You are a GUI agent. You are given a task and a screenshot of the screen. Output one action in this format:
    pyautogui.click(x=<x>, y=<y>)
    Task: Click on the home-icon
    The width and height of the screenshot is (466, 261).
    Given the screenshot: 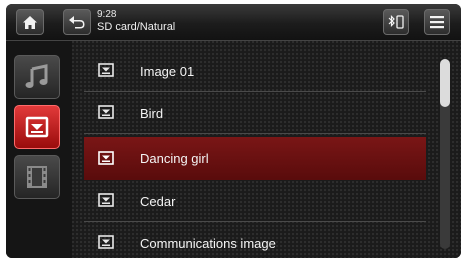 What is the action you would take?
    pyautogui.click(x=30, y=22)
    